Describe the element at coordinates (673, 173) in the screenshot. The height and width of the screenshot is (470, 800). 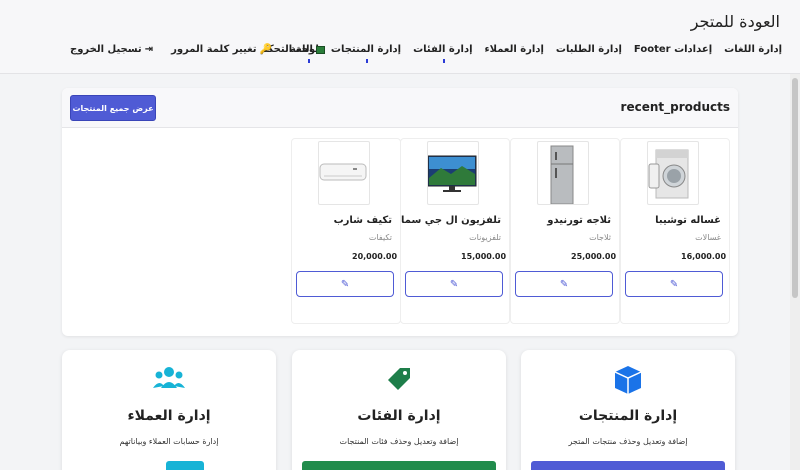
I see `washing-machine-image` at that location.